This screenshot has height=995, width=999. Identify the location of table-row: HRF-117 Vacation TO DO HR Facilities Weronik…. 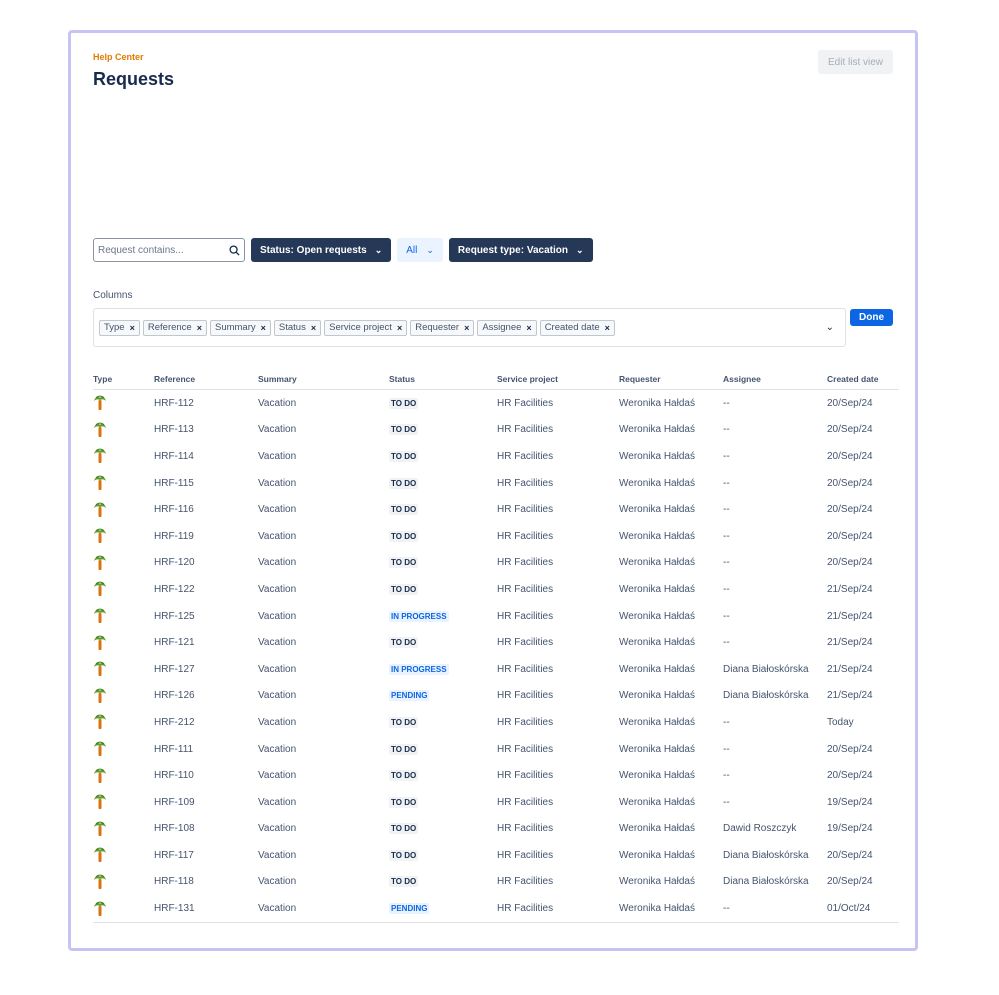
(496, 855).